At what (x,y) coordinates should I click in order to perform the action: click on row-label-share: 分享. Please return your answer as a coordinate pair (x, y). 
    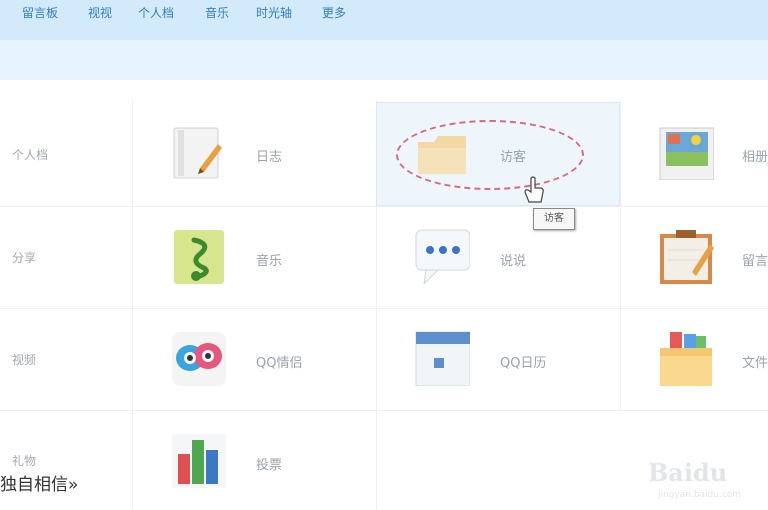
    Looking at the image, I should click on (24, 257).